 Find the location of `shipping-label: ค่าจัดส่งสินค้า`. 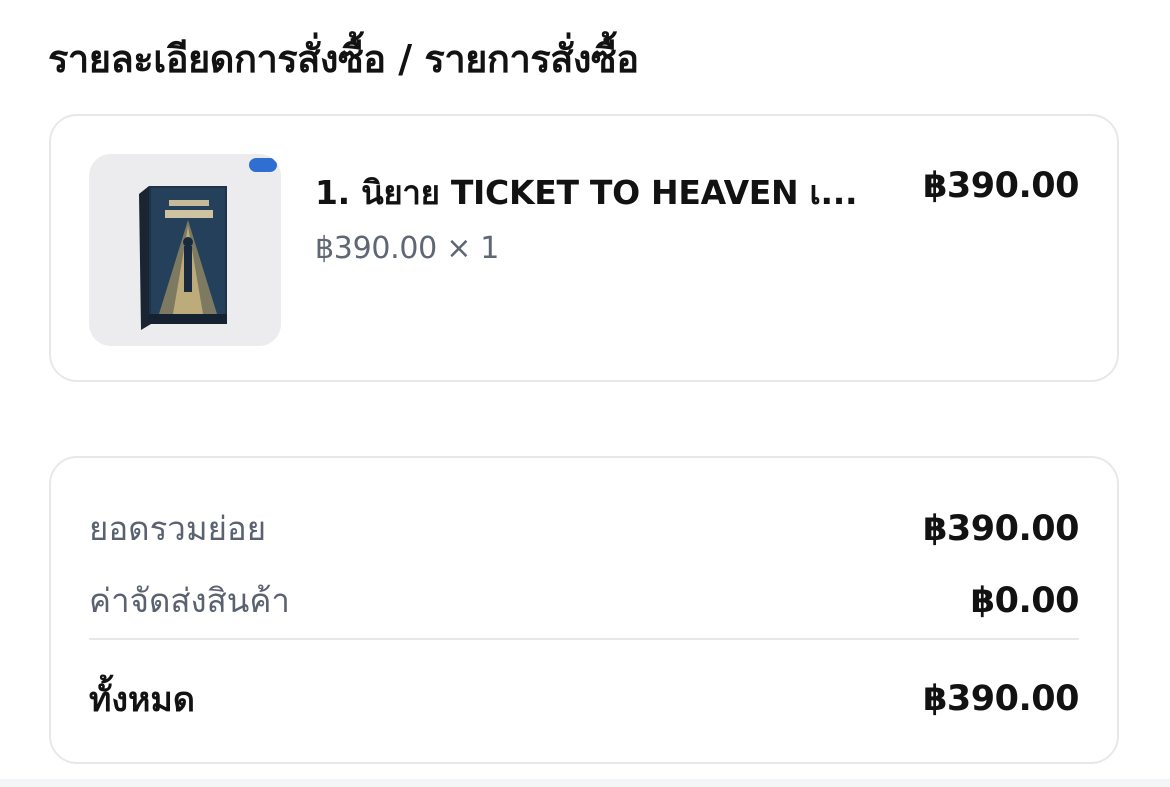

shipping-label: ค่าจัดส่งสินค้า is located at coordinates (189, 600).